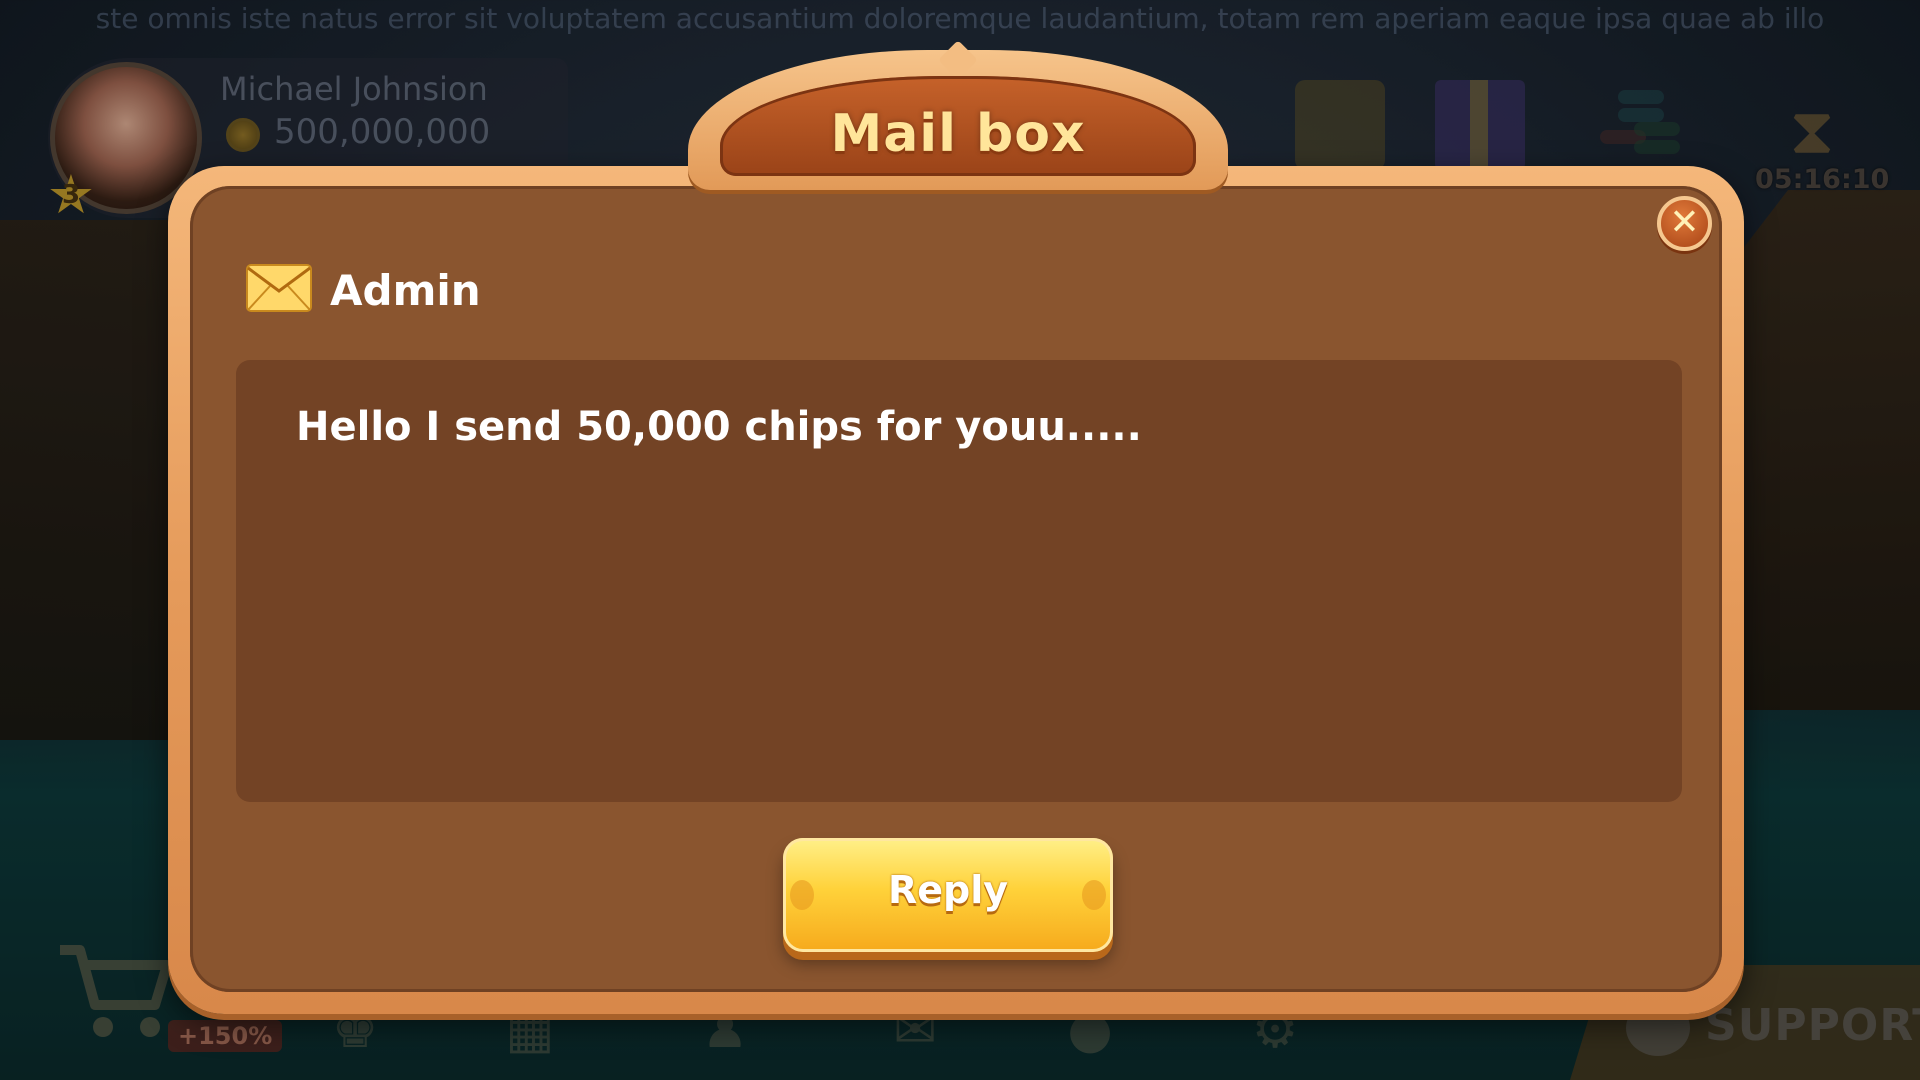 The width and height of the screenshot is (1920, 1080). What do you see at coordinates (958, 134) in the screenshot?
I see `dialog-title: Mail box` at bounding box center [958, 134].